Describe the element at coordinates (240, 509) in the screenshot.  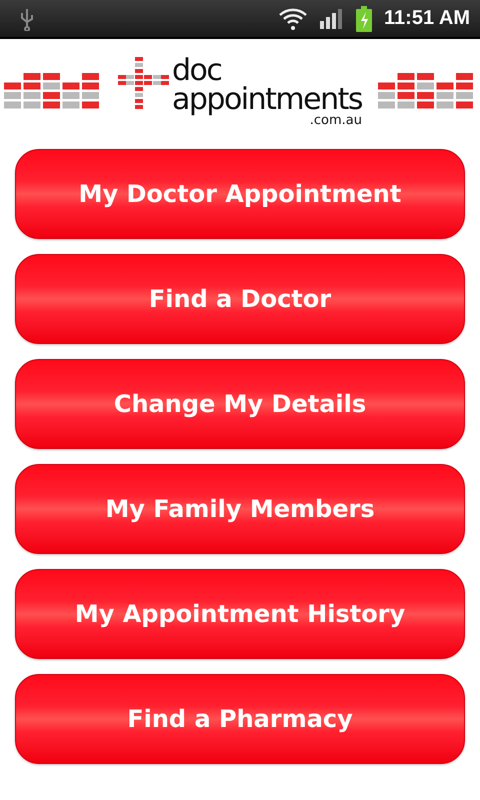
I see `menu-button: My Family Members` at that location.